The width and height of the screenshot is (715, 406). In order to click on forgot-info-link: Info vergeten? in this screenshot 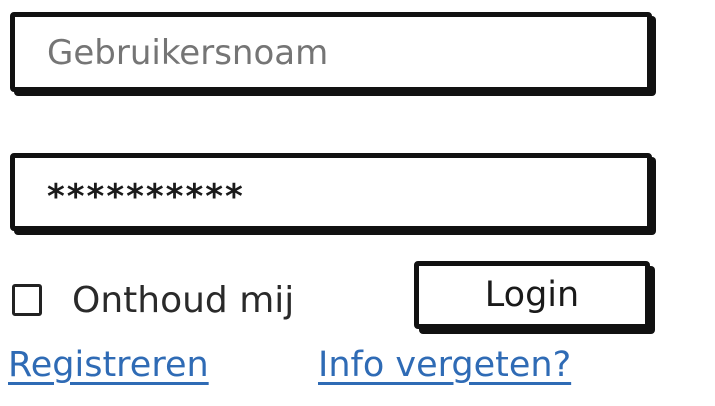, I will do `click(444, 365)`.